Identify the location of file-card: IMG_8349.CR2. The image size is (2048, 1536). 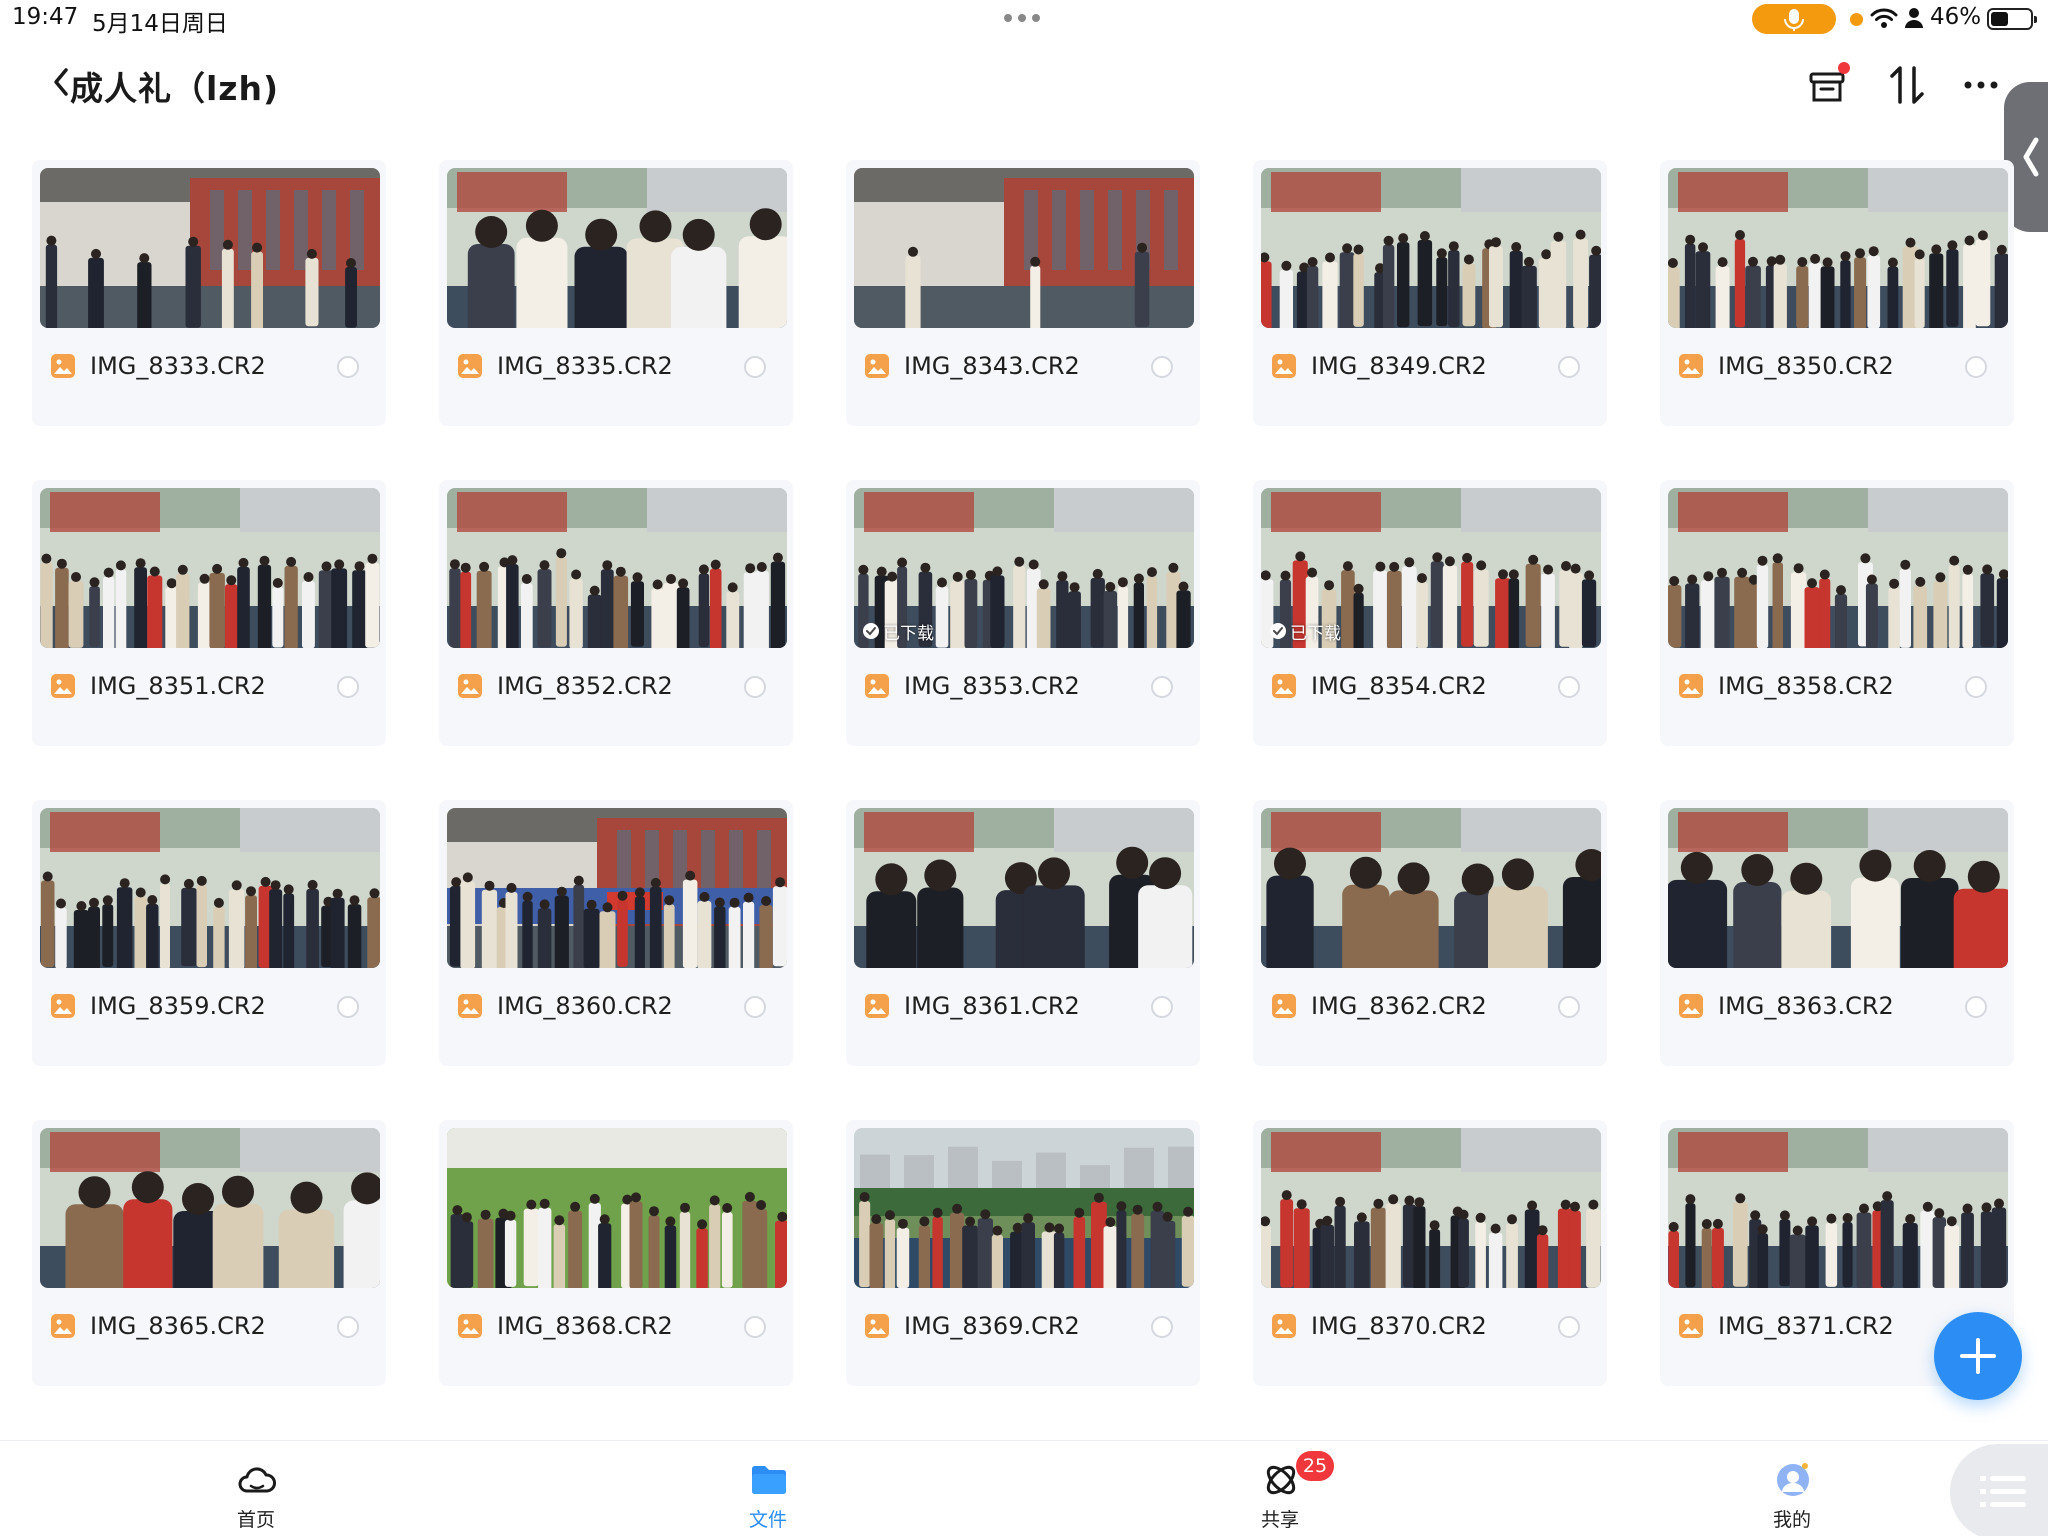
(1430, 293).